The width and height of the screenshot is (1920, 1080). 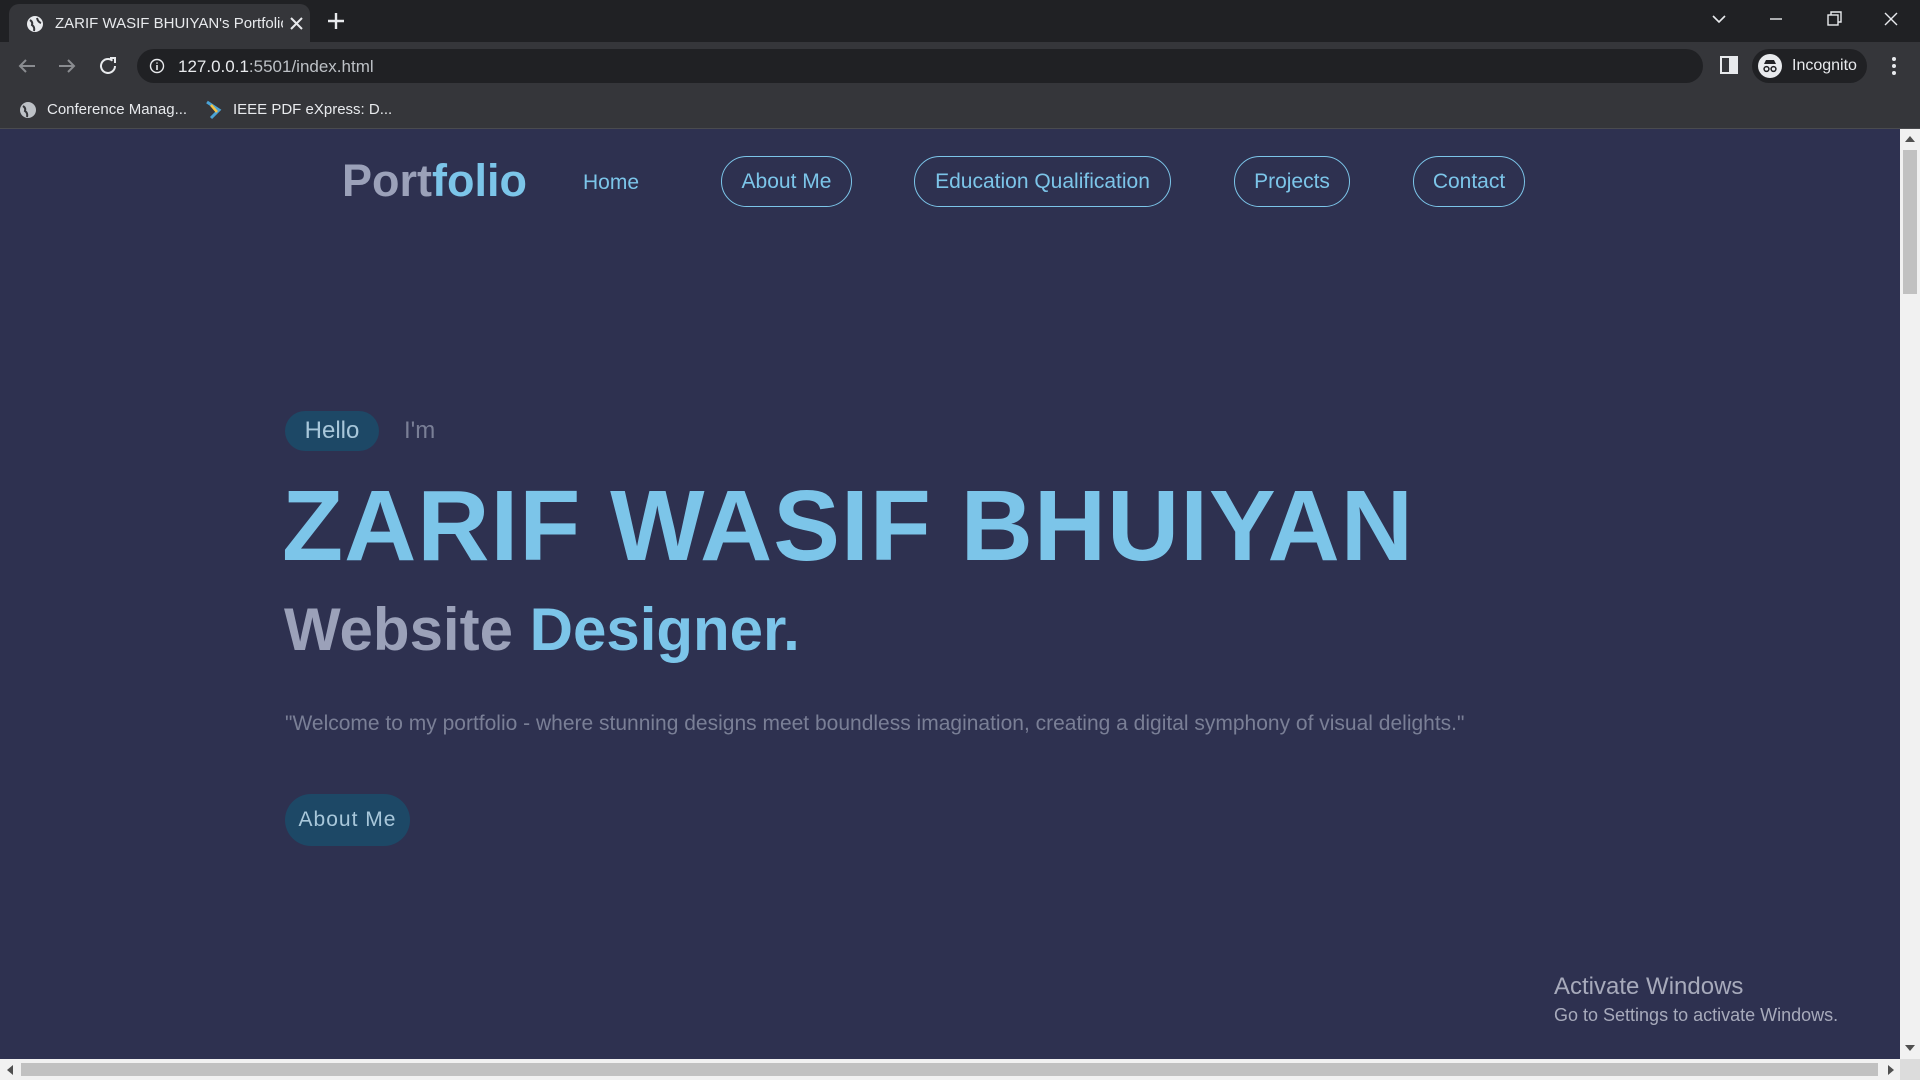 What do you see at coordinates (1910, 222) in the screenshot?
I see `vertical-scroll-thumb` at bounding box center [1910, 222].